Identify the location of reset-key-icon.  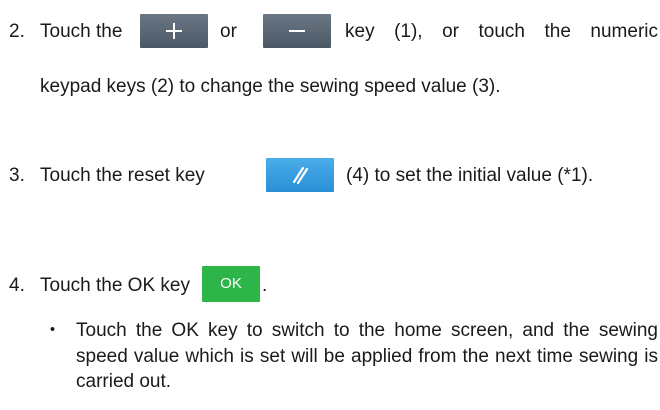
(300, 175).